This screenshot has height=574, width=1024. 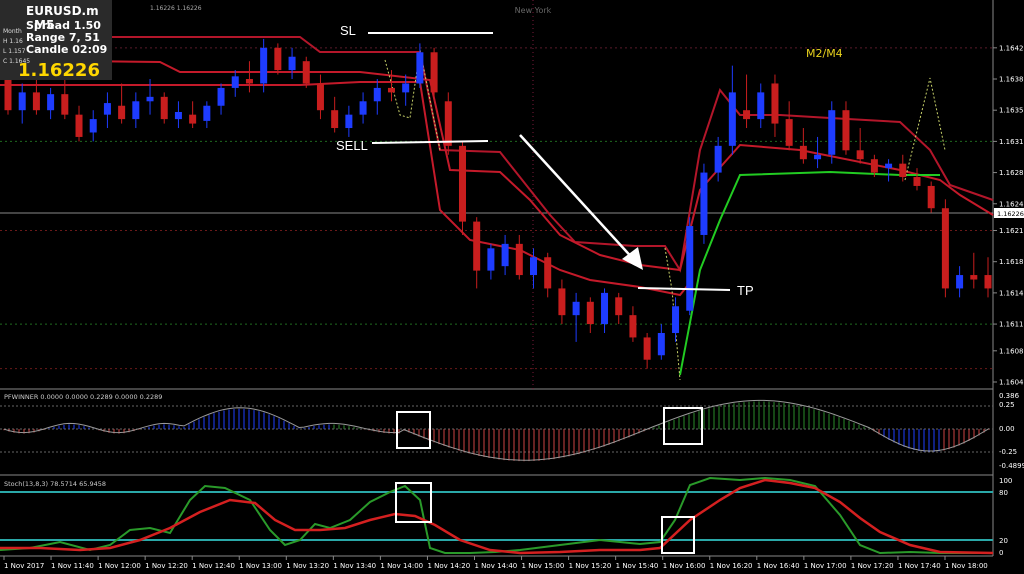 What do you see at coordinates (166, 566) in the screenshot?
I see `time-tick-label: 1 Nov 12:20` at bounding box center [166, 566].